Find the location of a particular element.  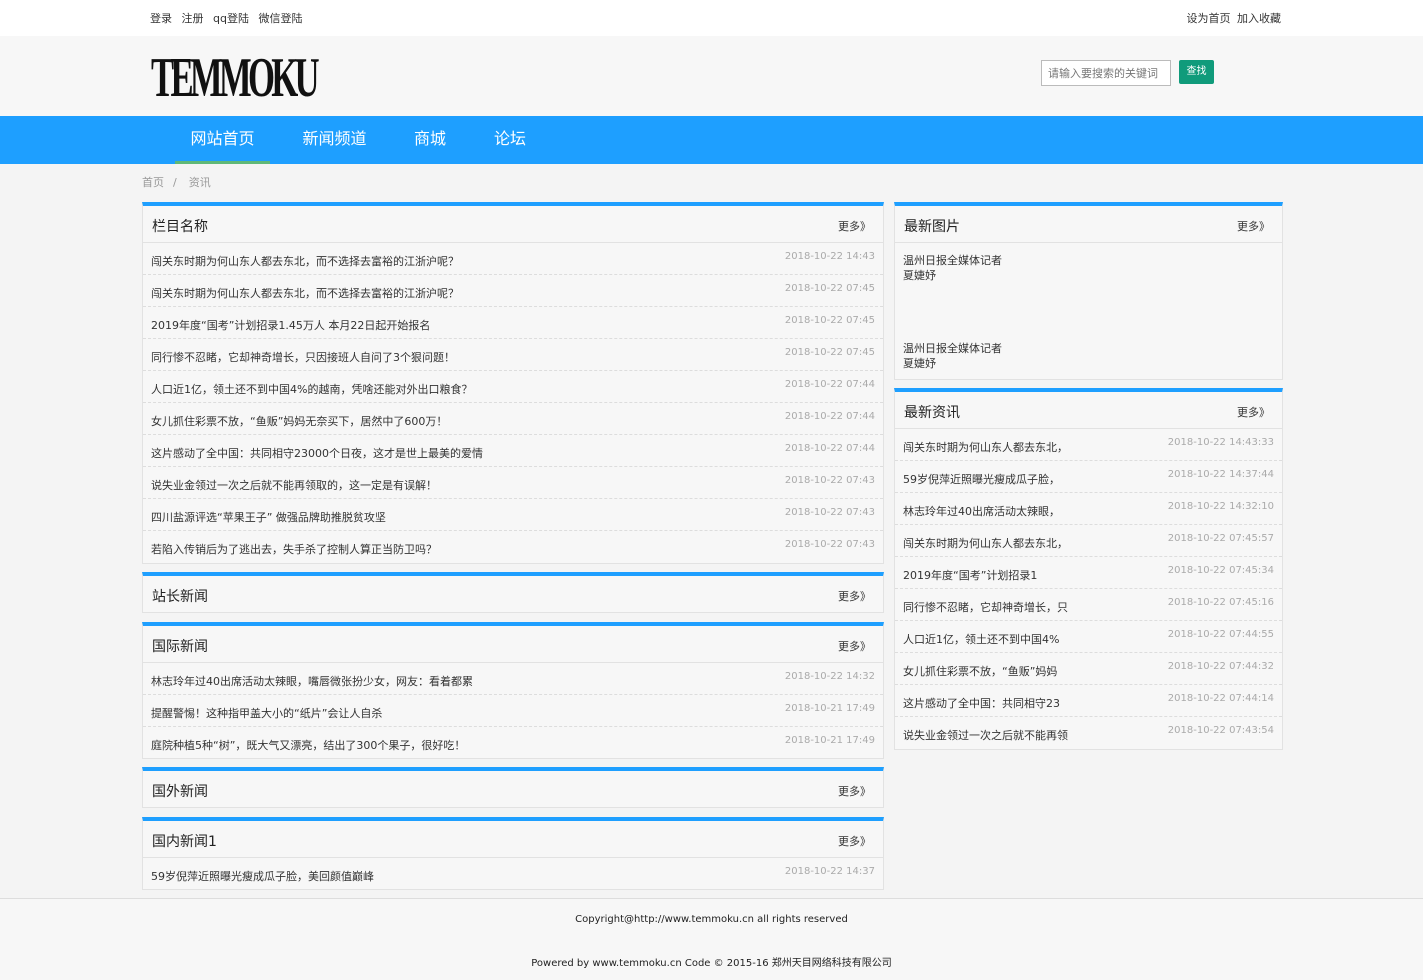

article-list: 59岁倪萍近照曝光瘦成瓜子脸，美回颜值巅峰 2018-10-22 14:37 is located at coordinates (513, 874).